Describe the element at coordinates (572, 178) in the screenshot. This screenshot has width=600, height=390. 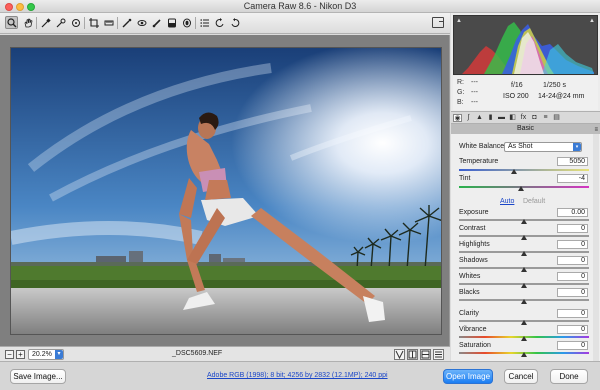
I see `tint-value: -4` at that location.